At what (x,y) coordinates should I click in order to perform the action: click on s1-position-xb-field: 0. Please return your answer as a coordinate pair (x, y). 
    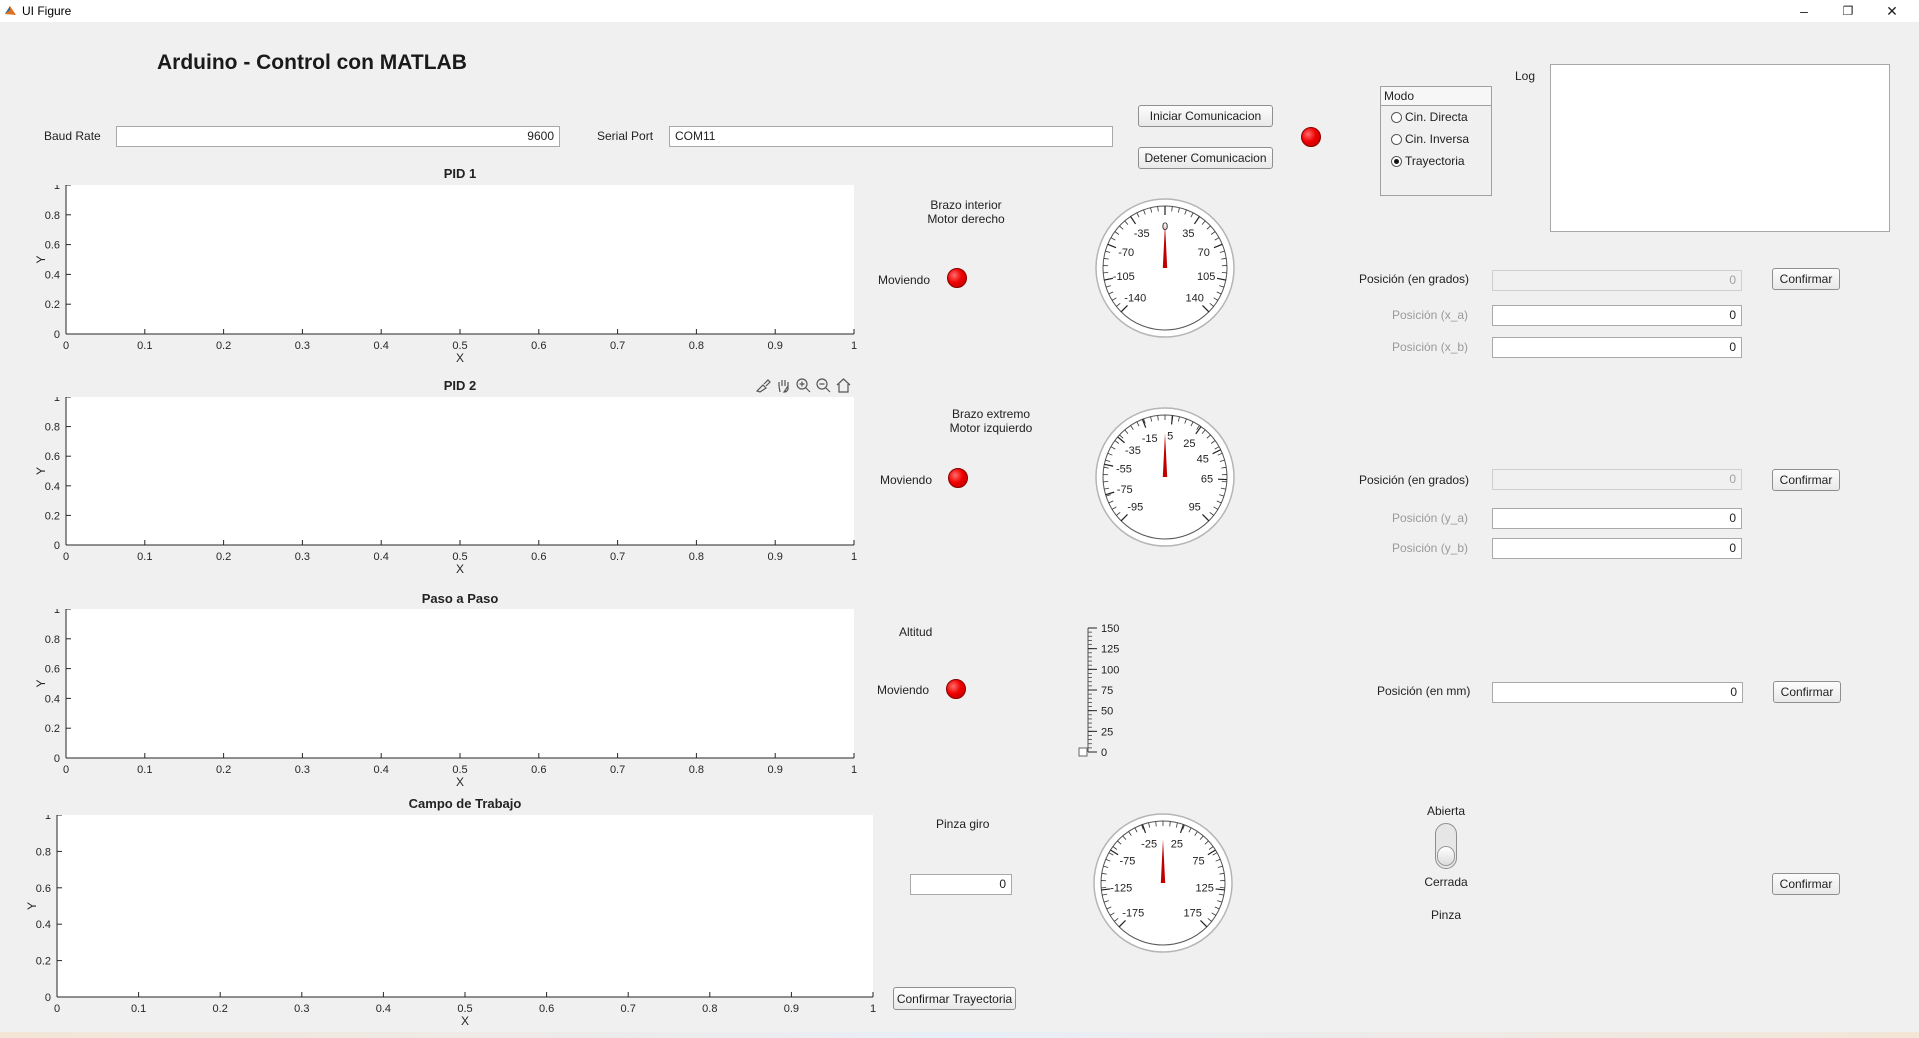
    Looking at the image, I should click on (1617, 347).